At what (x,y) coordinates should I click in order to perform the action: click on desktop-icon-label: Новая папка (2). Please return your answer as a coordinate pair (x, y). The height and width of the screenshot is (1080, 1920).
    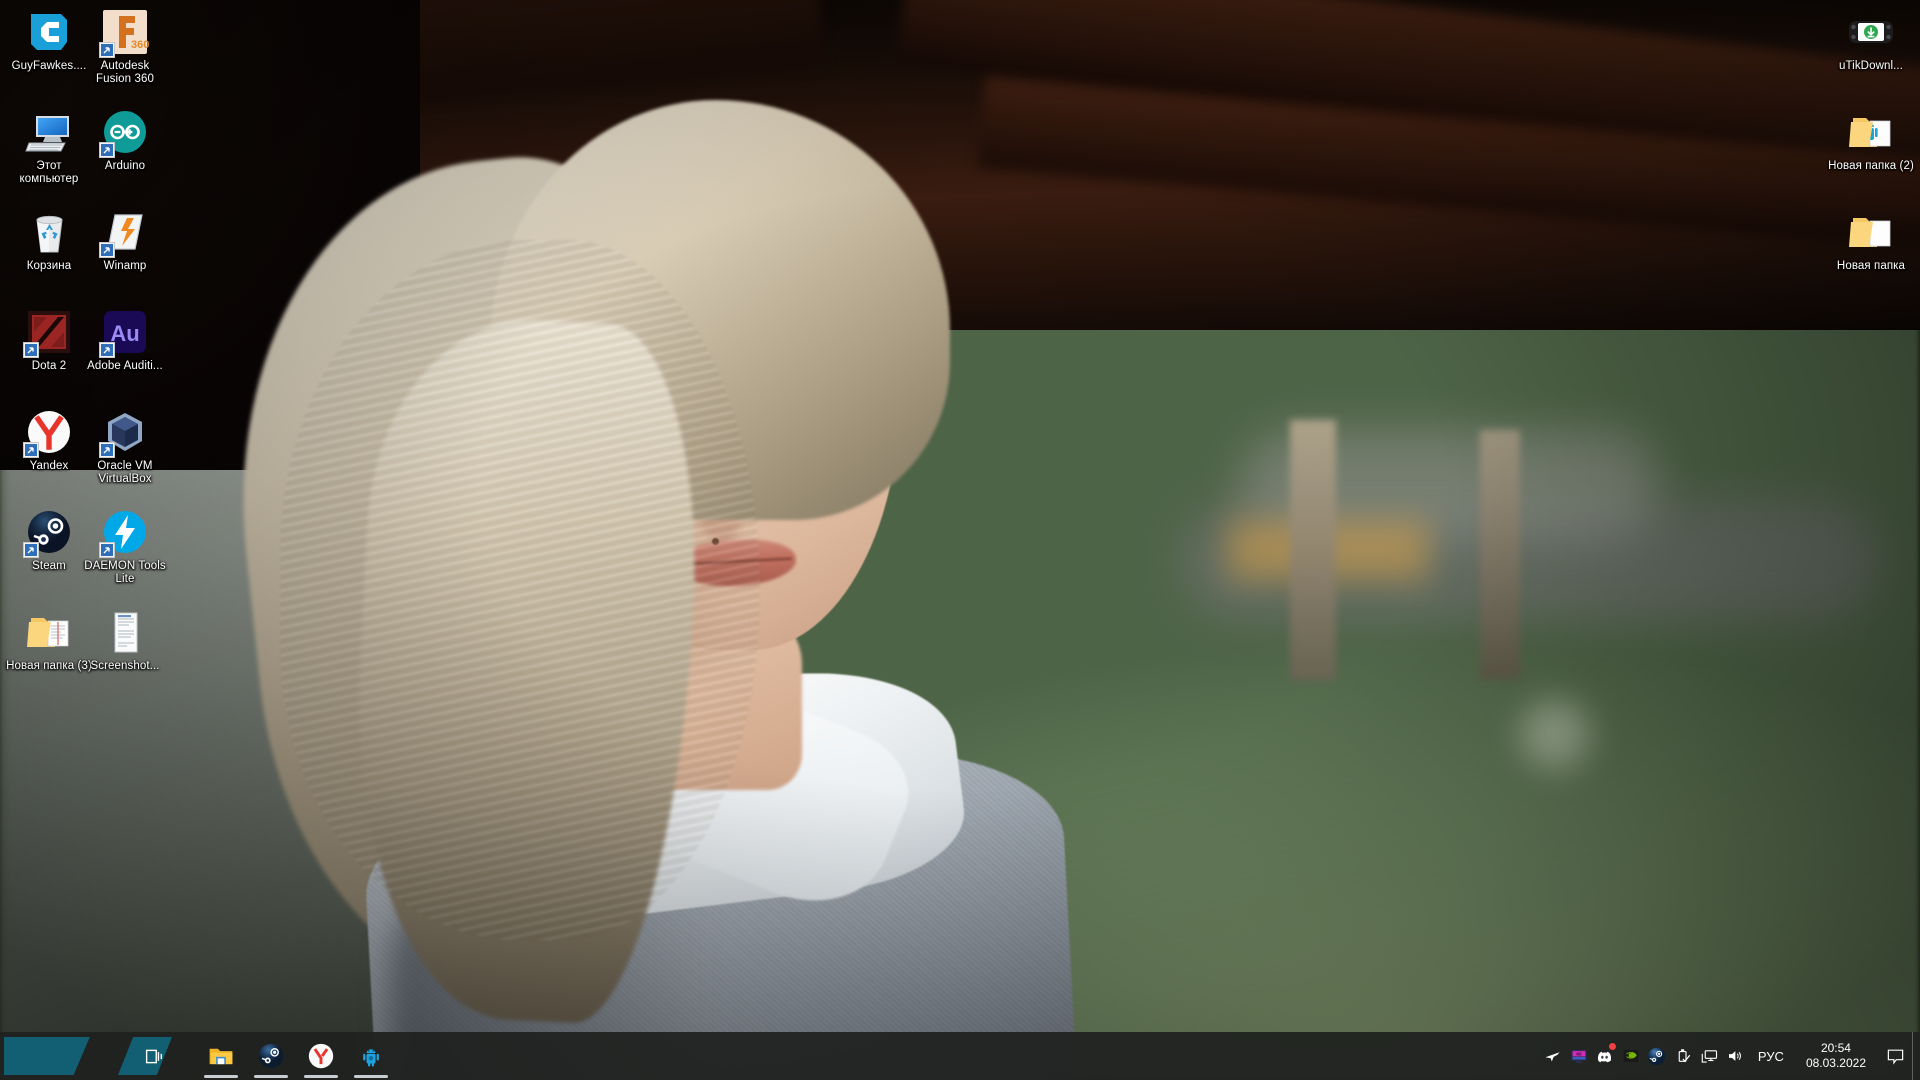
    Looking at the image, I should click on (1871, 166).